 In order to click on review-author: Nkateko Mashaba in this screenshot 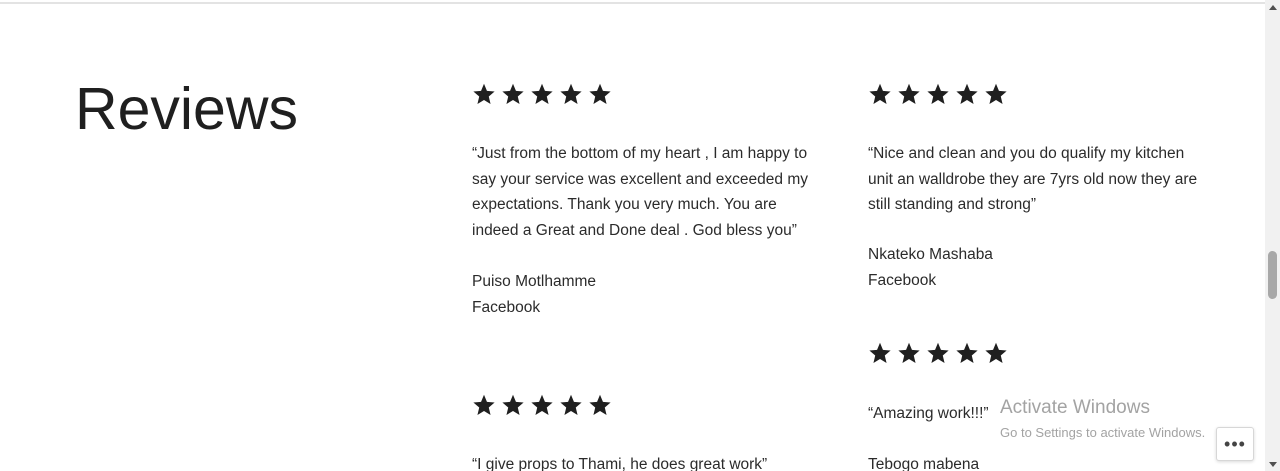, I will do `click(930, 255)`.